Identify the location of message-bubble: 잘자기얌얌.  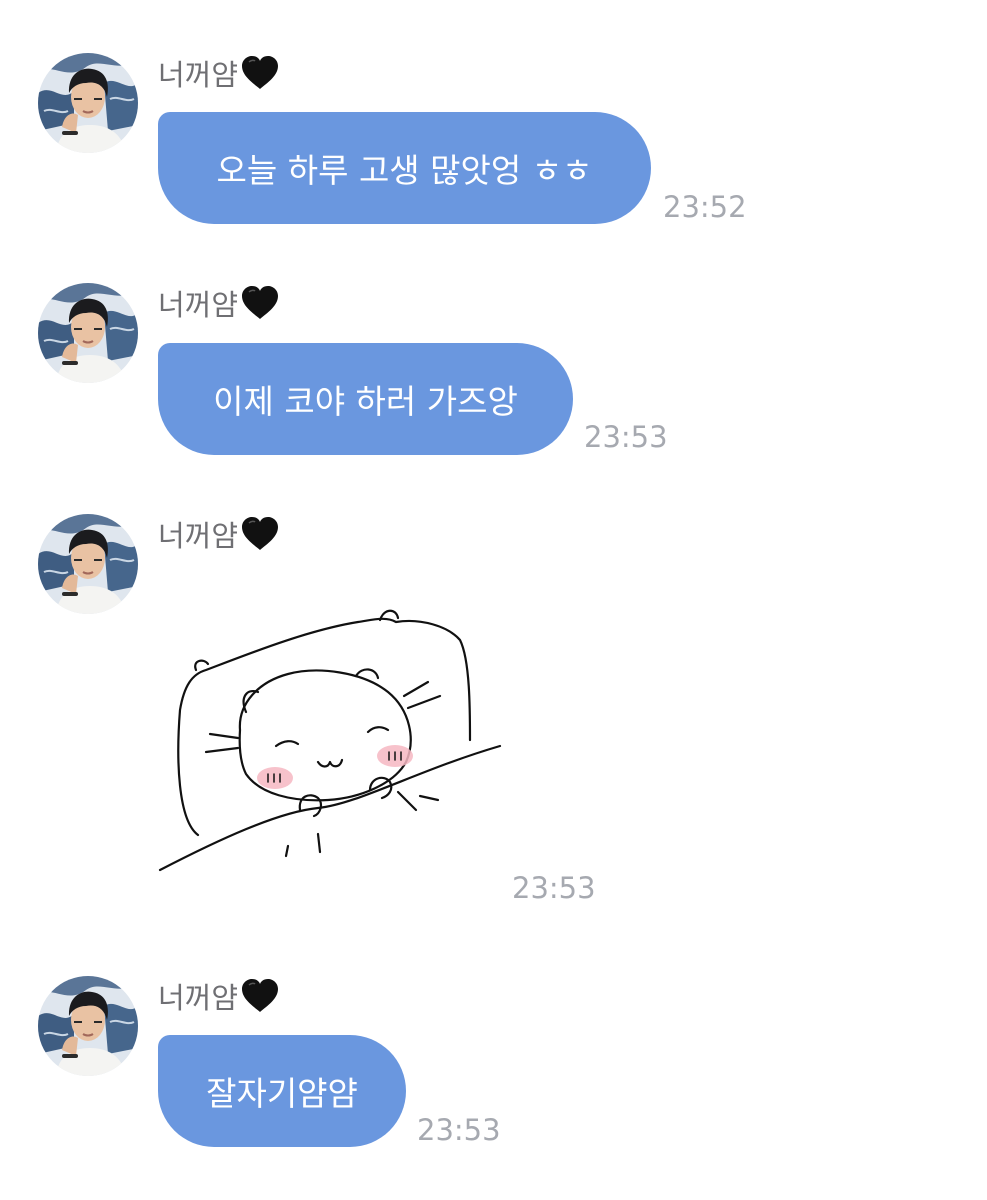
(282, 1091).